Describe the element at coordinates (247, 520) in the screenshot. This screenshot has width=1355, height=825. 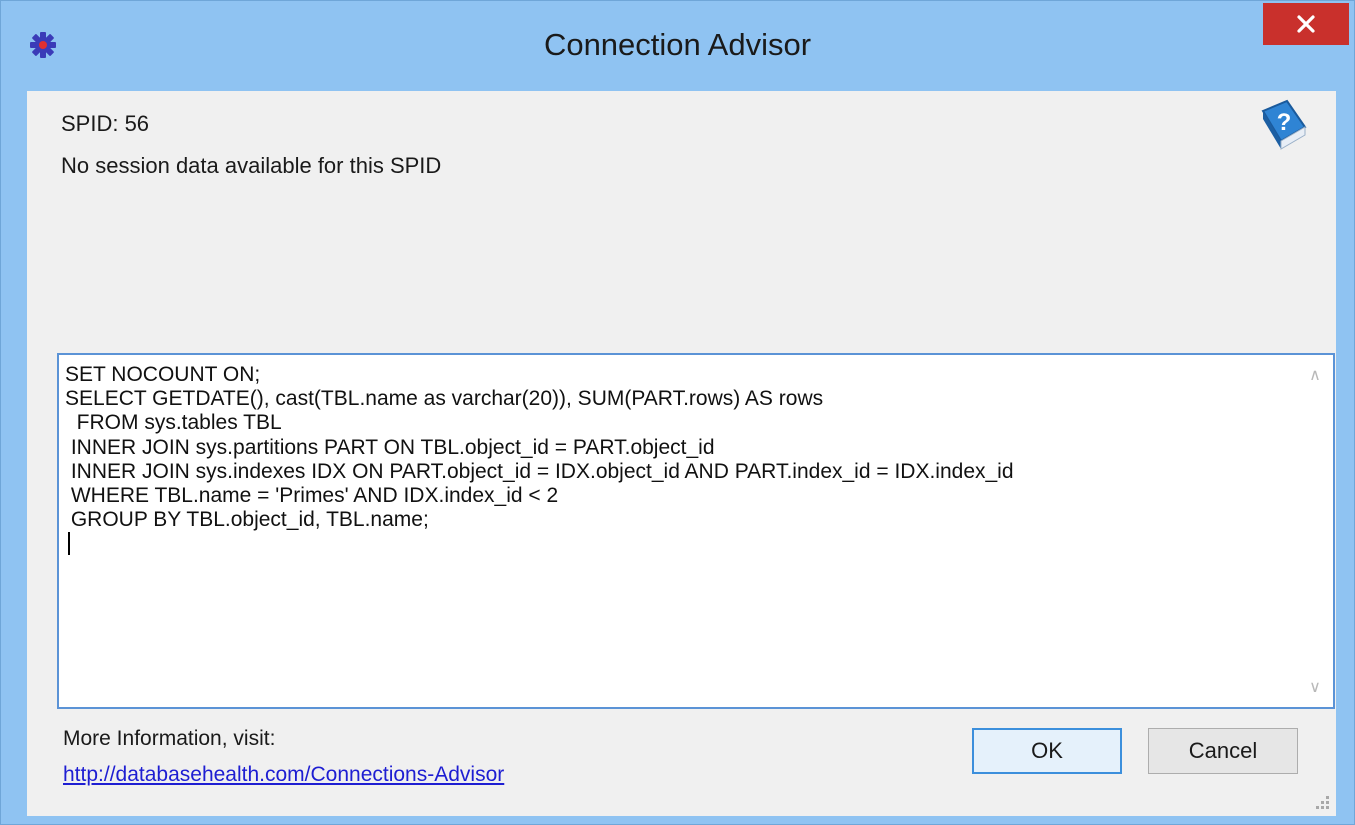
I see `sql-line: GROUP BY TBL.object_id, TBL.name;` at that location.